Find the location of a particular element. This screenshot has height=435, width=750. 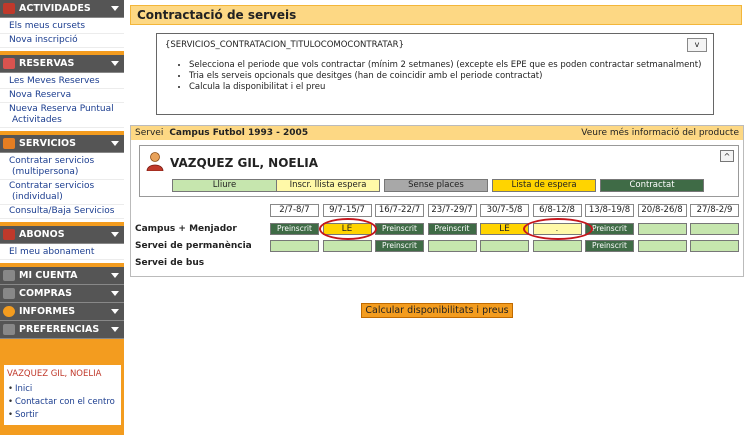

nav-section-title: MI CUENTA is located at coordinates (48, 275).